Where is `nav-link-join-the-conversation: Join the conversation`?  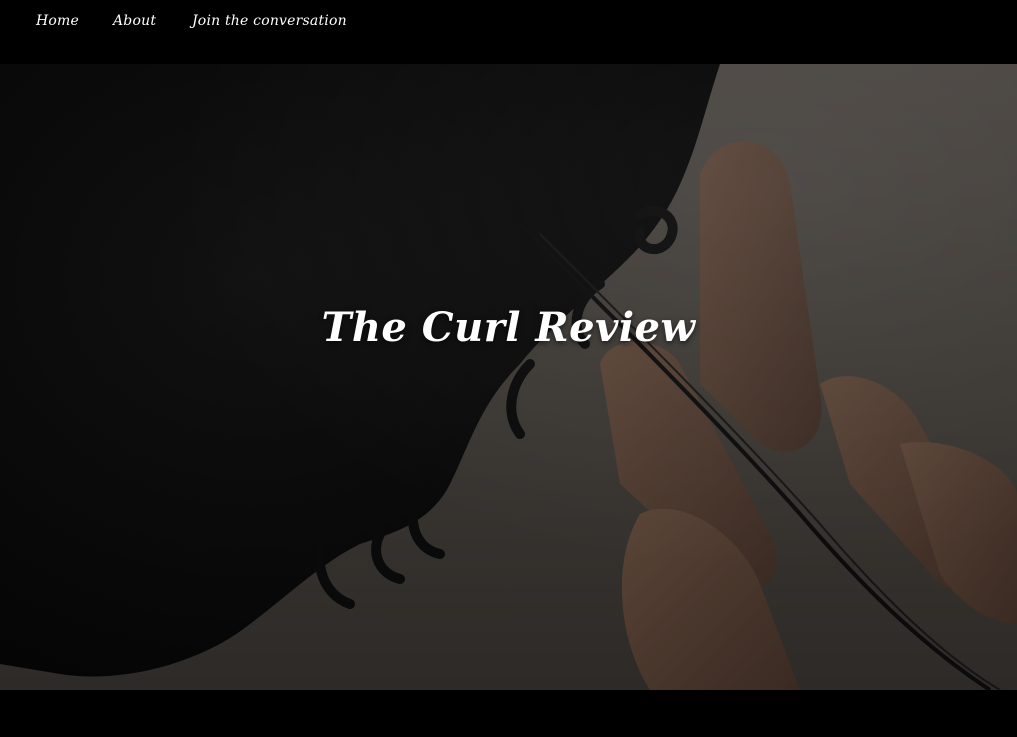 nav-link-join-the-conversation: Join the conversation is located at coordinates (269, 21).